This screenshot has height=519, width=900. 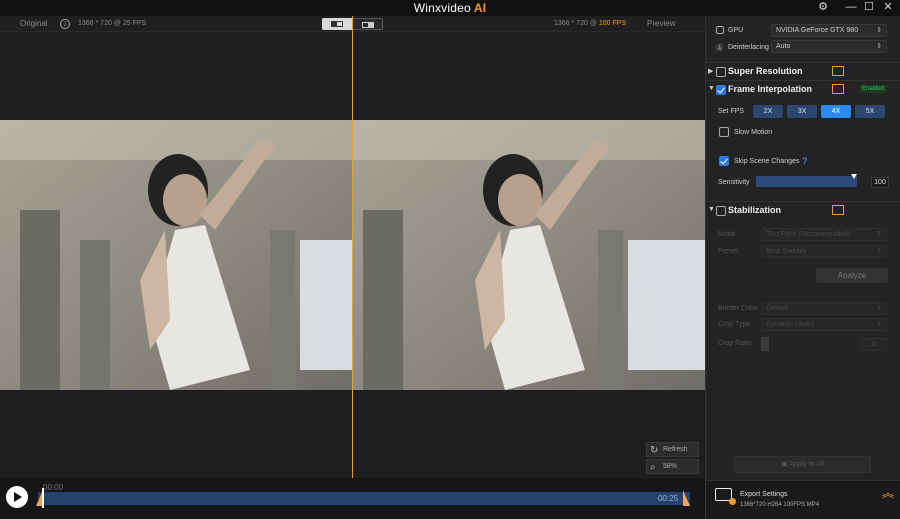 I want to click on stabilization-header: ▼ Stabilization, so click(x=802, y=210).